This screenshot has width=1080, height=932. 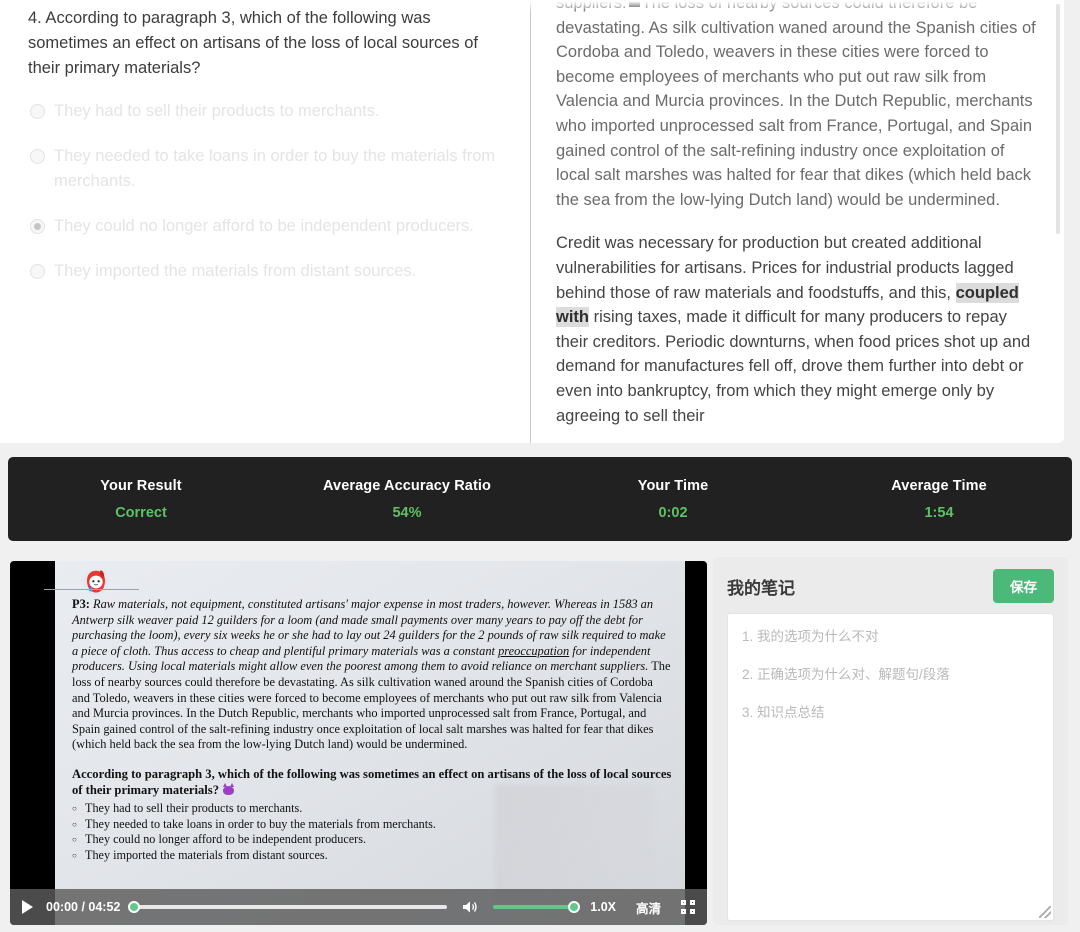 What do you see at coordinates (141, 499) in the screenshot?
I see `stat-your-result: Your Result Correct` at bounding box center [141, 499].